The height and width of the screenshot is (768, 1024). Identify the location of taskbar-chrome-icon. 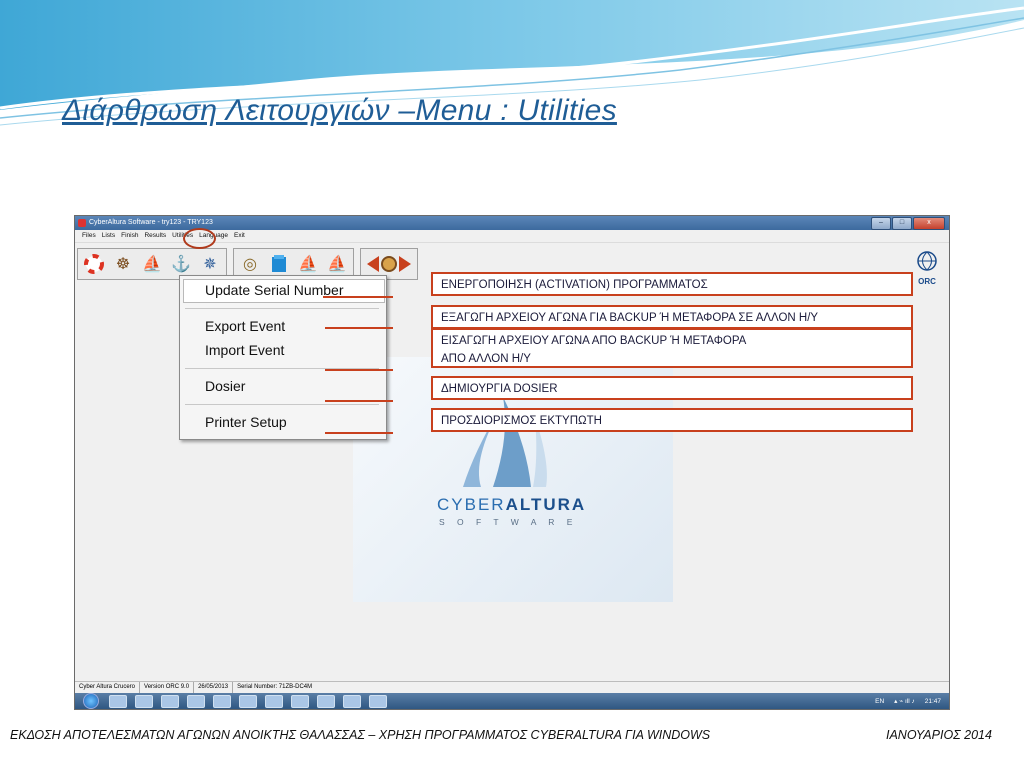
(326, 701).